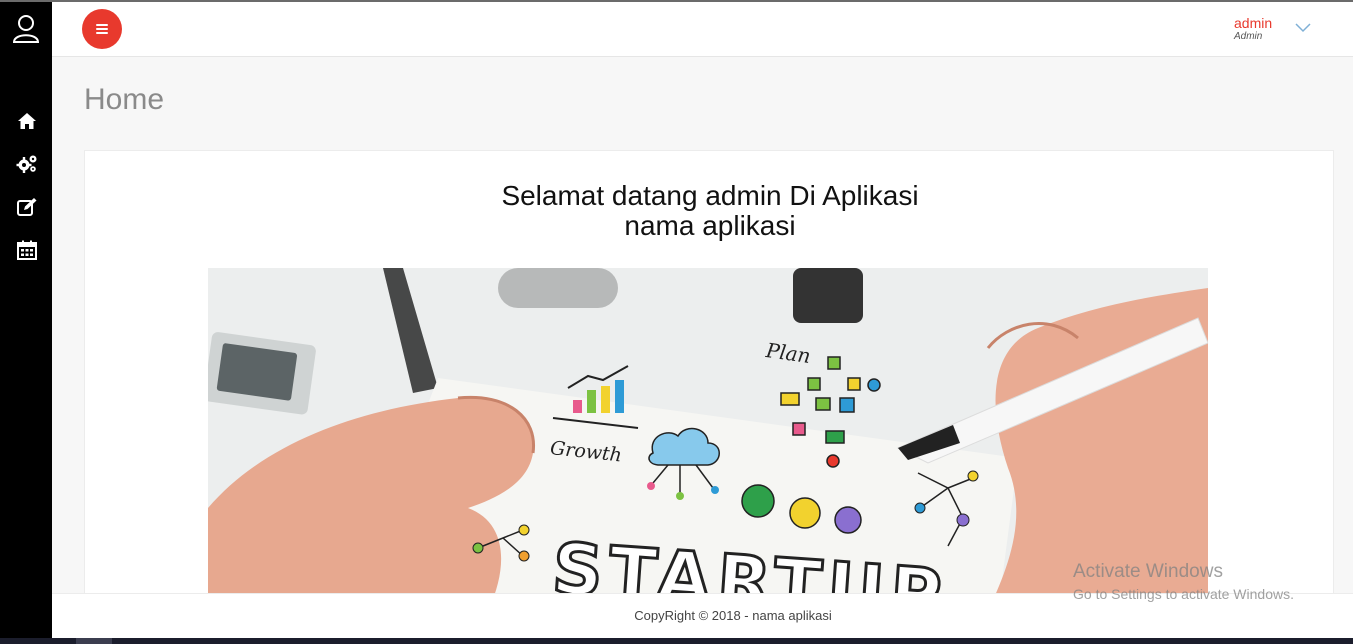 This screenshot has height=644, width=1353. I want to click on sidebar-item-calendar, so click(27, 250).